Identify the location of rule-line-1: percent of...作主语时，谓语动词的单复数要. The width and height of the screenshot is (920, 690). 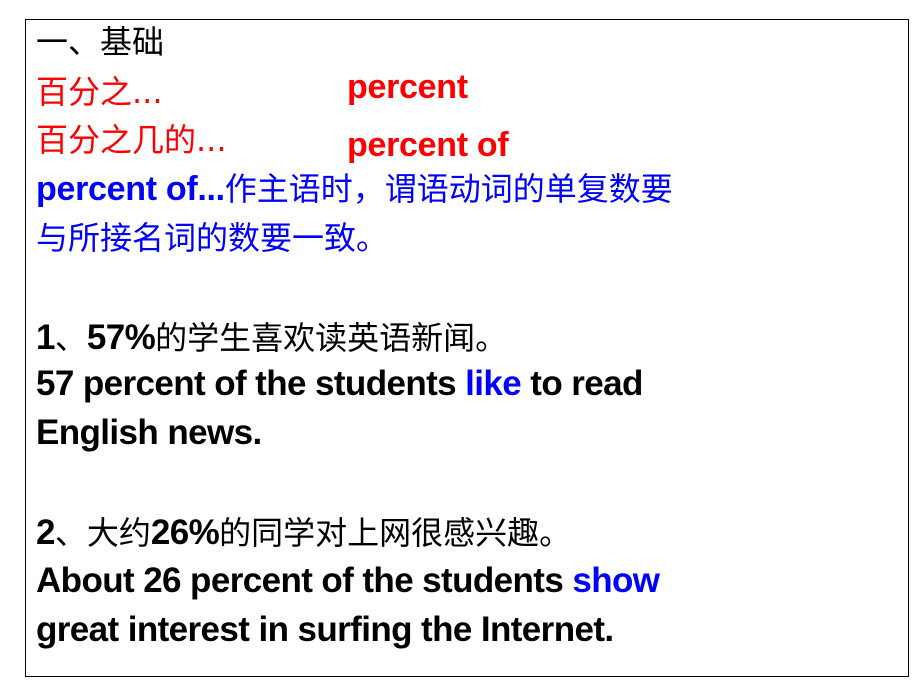
(354, 189).